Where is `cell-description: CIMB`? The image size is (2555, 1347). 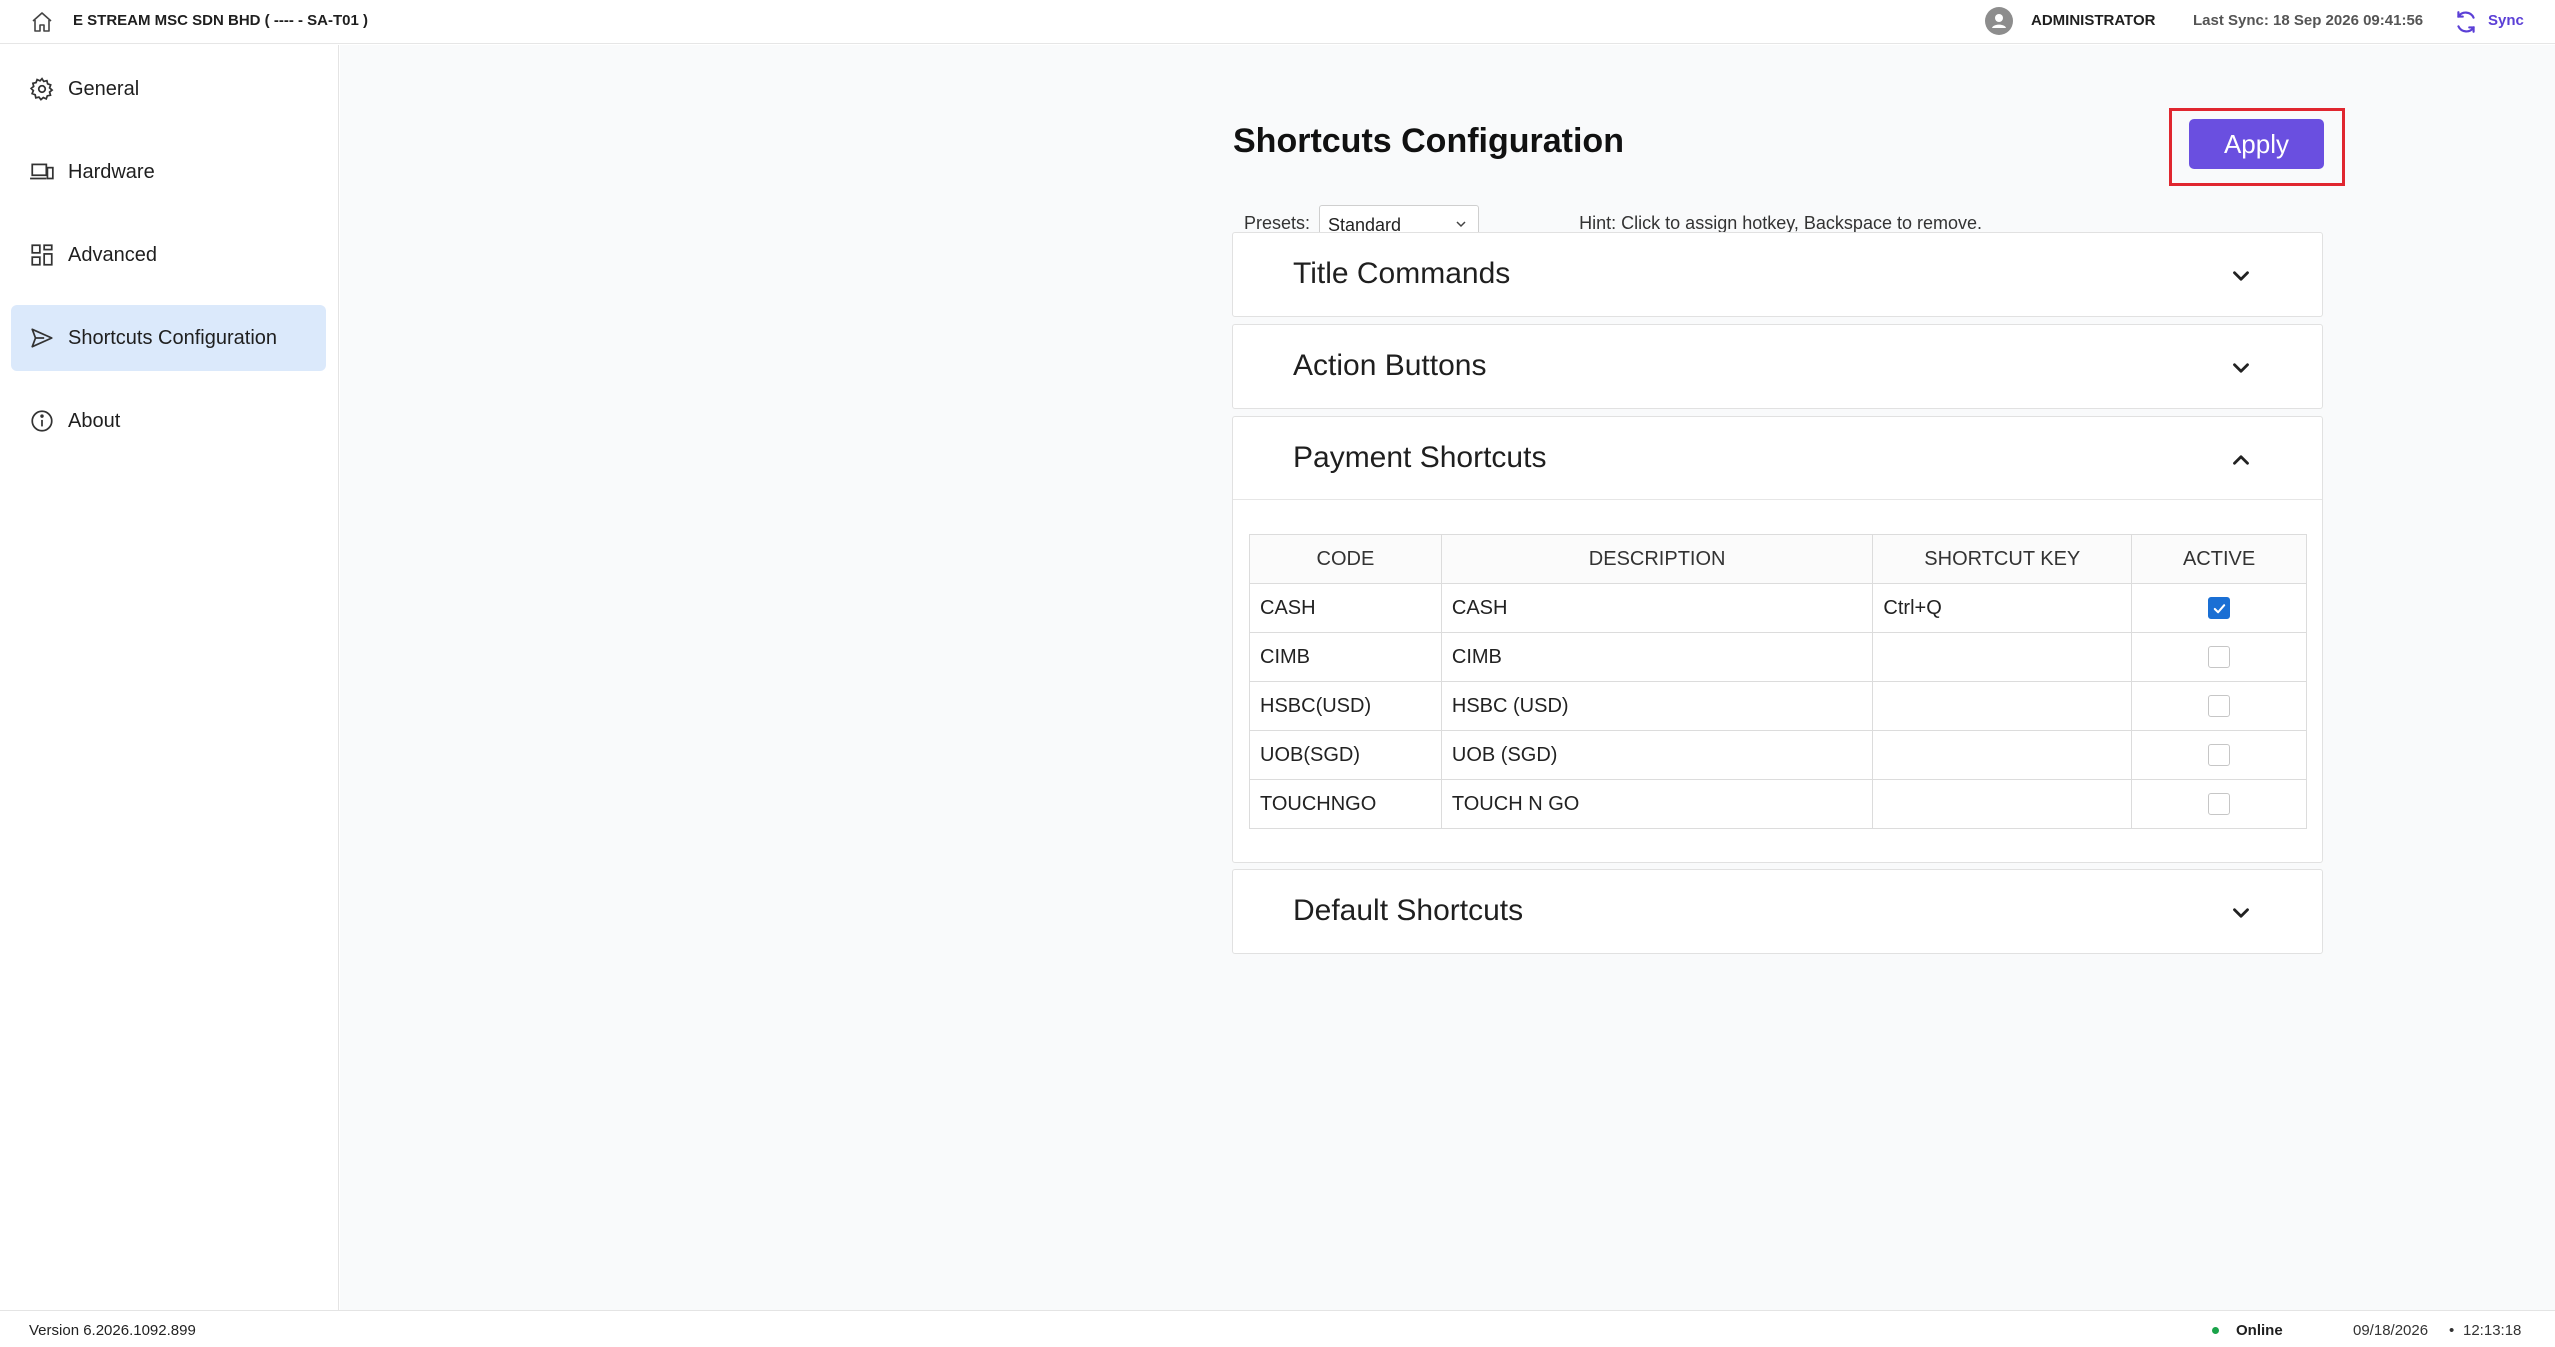
cell-description: CIMB is located at coordinates (1657, 657).